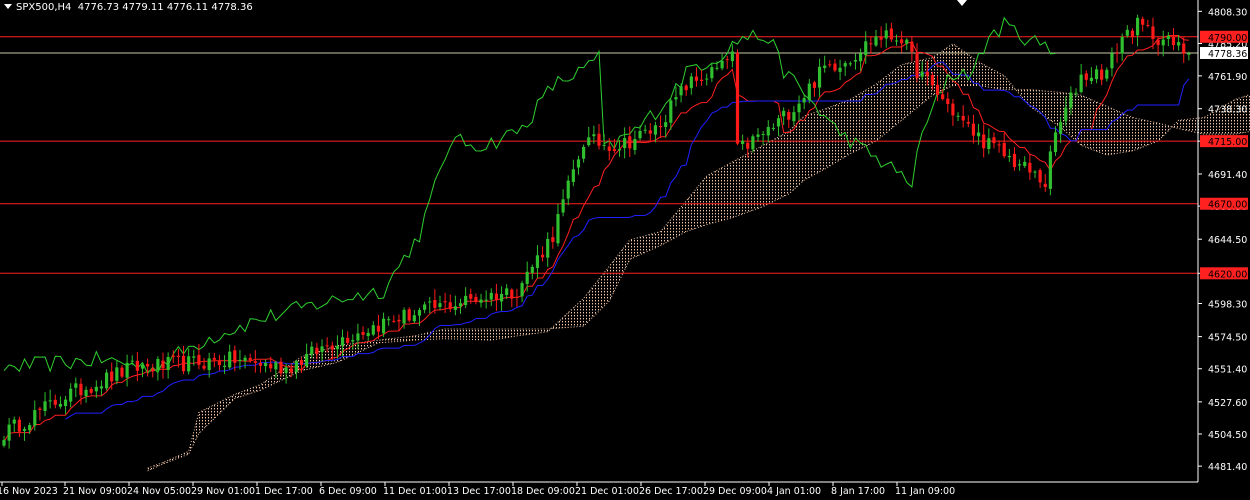 This screenshot has width=1250, height=500. I want to click on dropdown-triangle-icon, so click(8, 6).